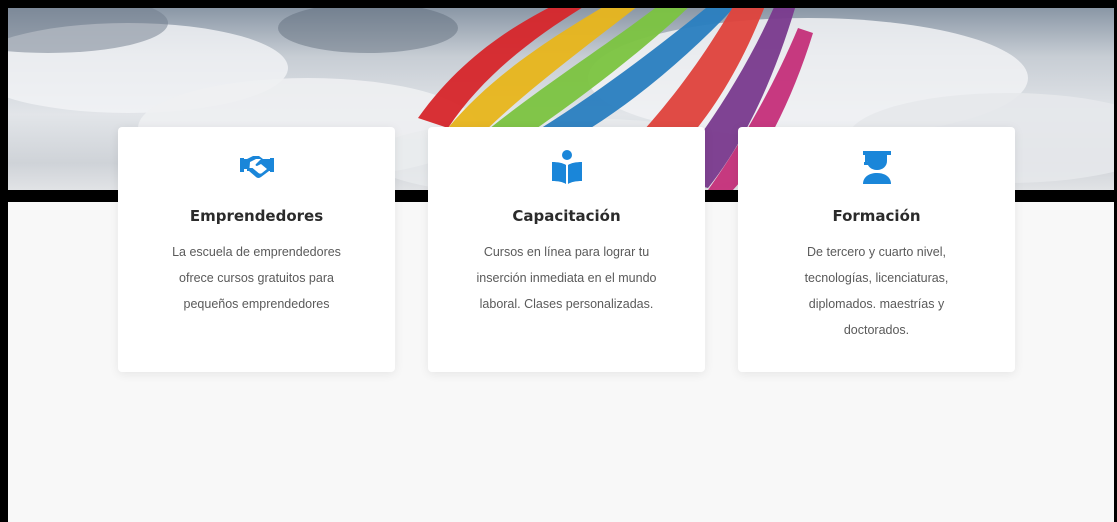 The width and height of the screenshot is (1117, 522). What do you see at coordinates (877, 167) in the screenshot?
I see `graduate-icon` at bounding box center [877, 167].